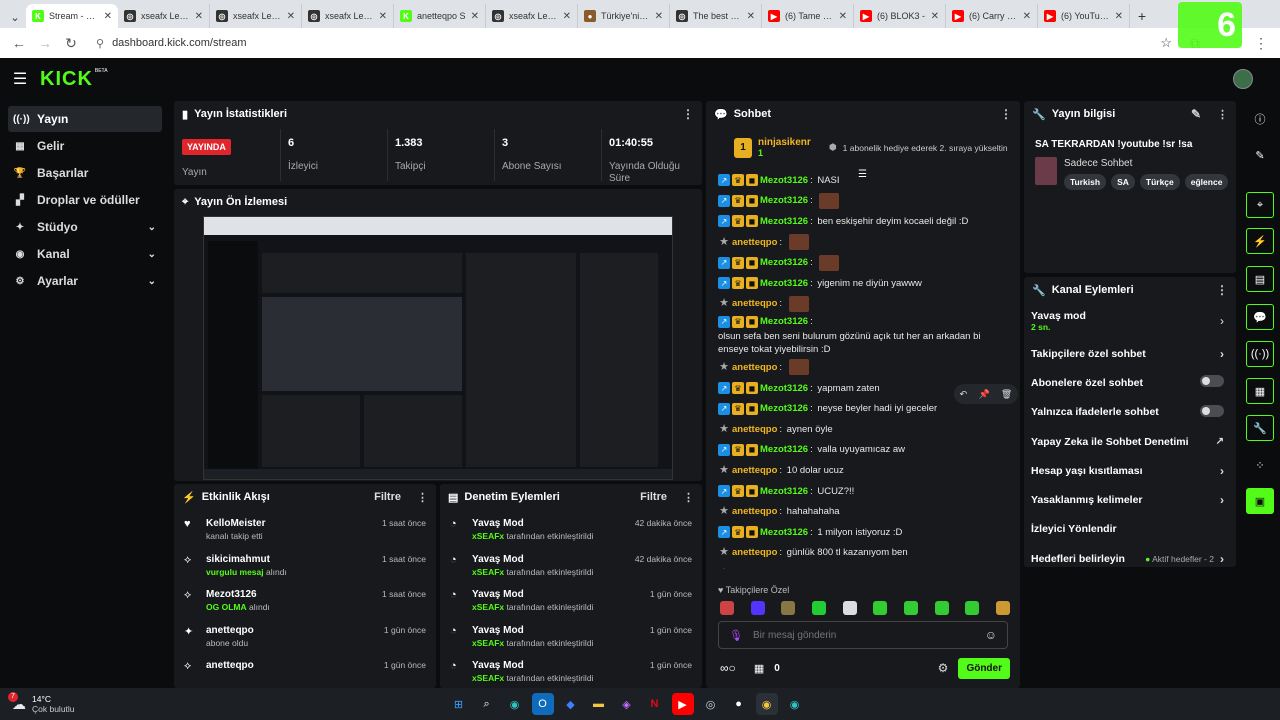 This screenshot has height=720, width=1280. What do you see at coordinates (1260, 391) in the screenshot?
I see `layout-toggle-icon: ▦` at bounding box center [1260, 391].